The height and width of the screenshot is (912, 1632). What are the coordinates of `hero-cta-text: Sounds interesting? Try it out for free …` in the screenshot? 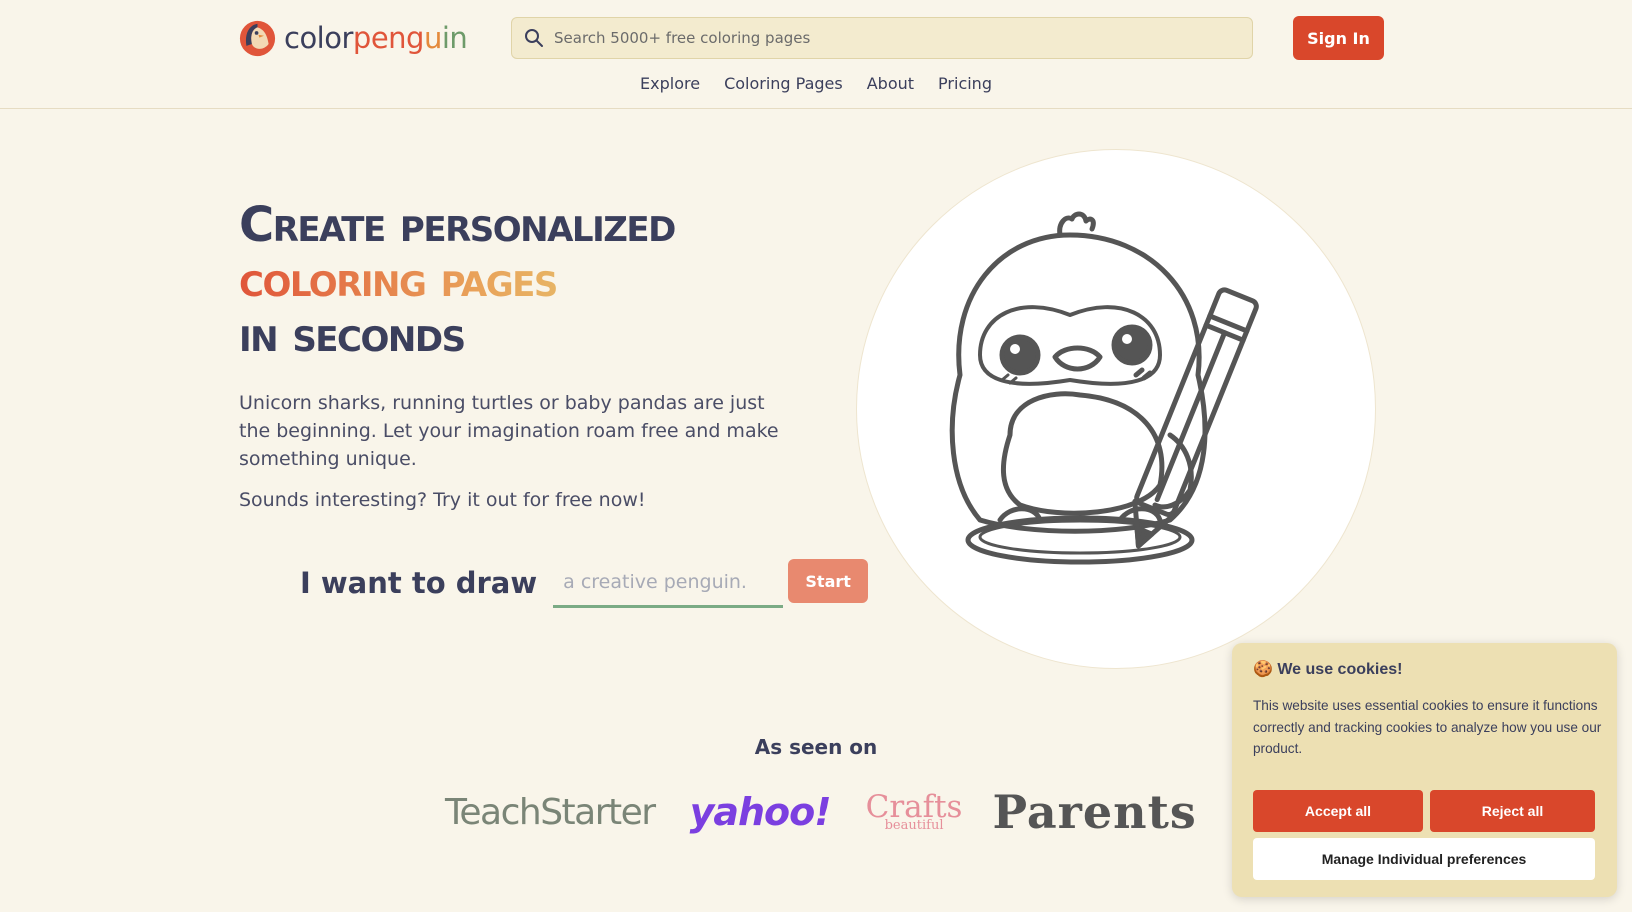 It's located at (442, 500).